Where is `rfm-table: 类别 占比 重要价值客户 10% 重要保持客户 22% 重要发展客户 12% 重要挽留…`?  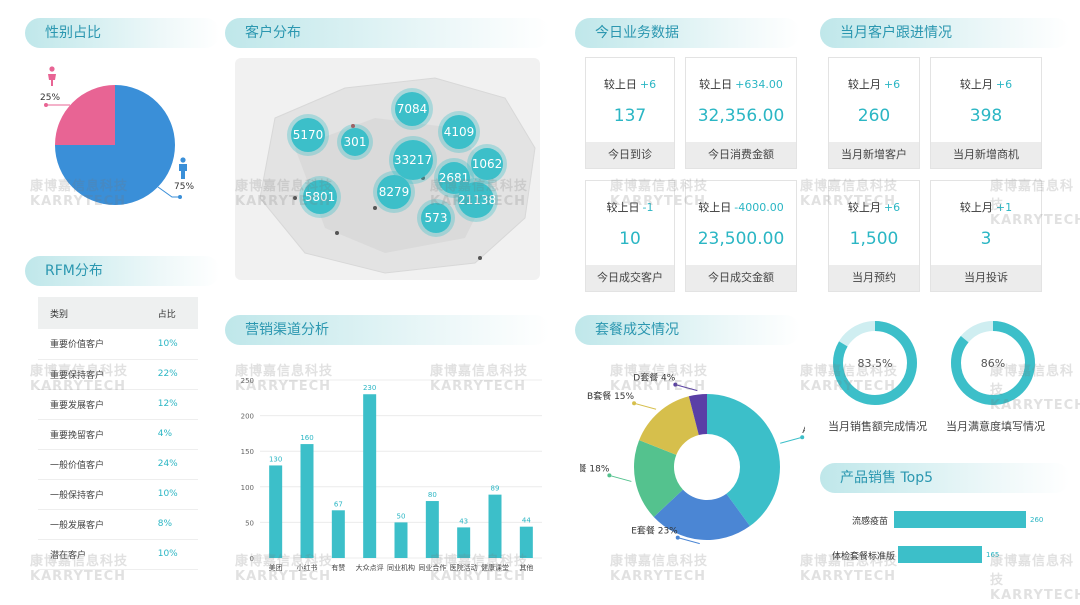 rfm-table: 类别 占比 重要价值客户 10% 重要保持客户 22% 重要发展客户 12% 重要挽留… is located at coordinates (118, 433).